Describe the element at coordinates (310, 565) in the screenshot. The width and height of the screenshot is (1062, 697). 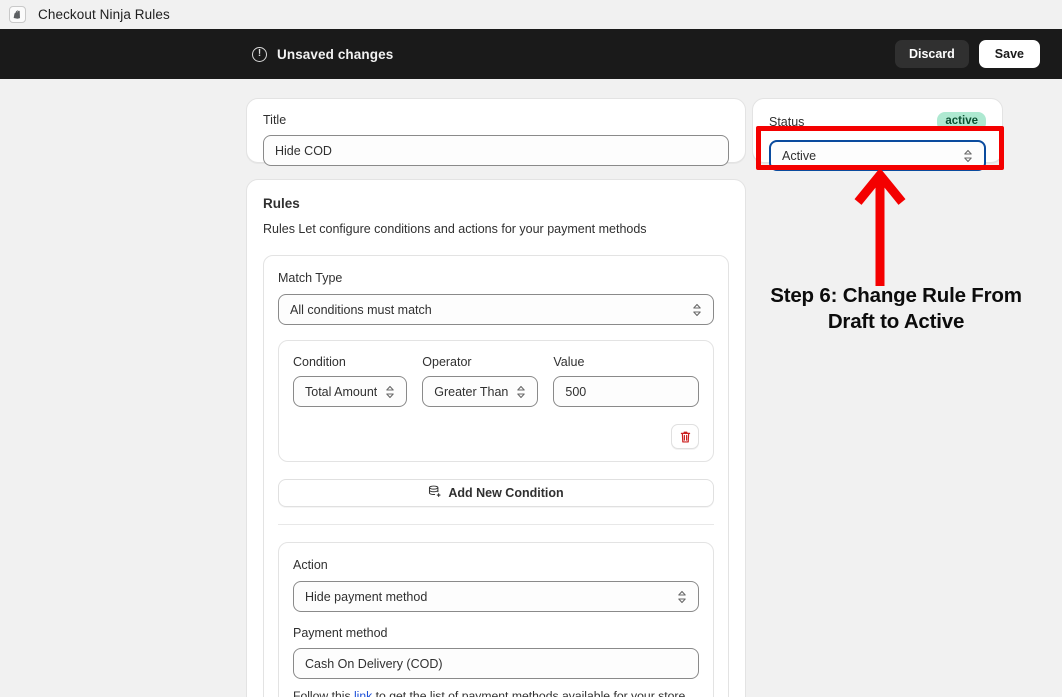
I see `action-label: Action` at that location.